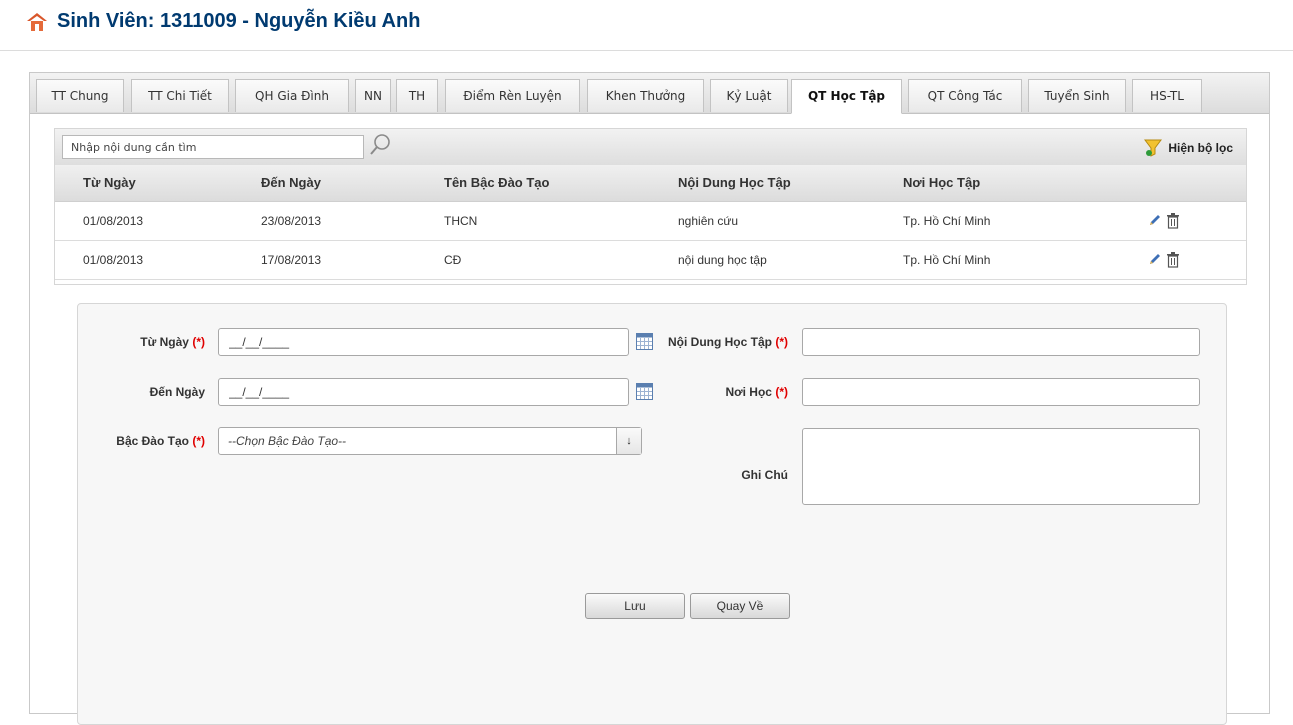  What do you see at coordinates (213, 147) in the screenshot?
I see `search-input` at bounding box center [213, 147].